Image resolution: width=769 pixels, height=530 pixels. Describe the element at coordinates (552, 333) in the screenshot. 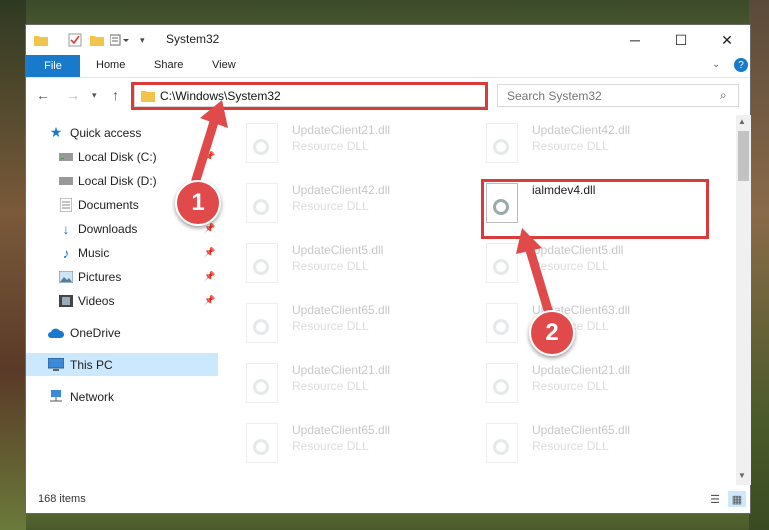

I see `step-marker-2: 2` at that location.